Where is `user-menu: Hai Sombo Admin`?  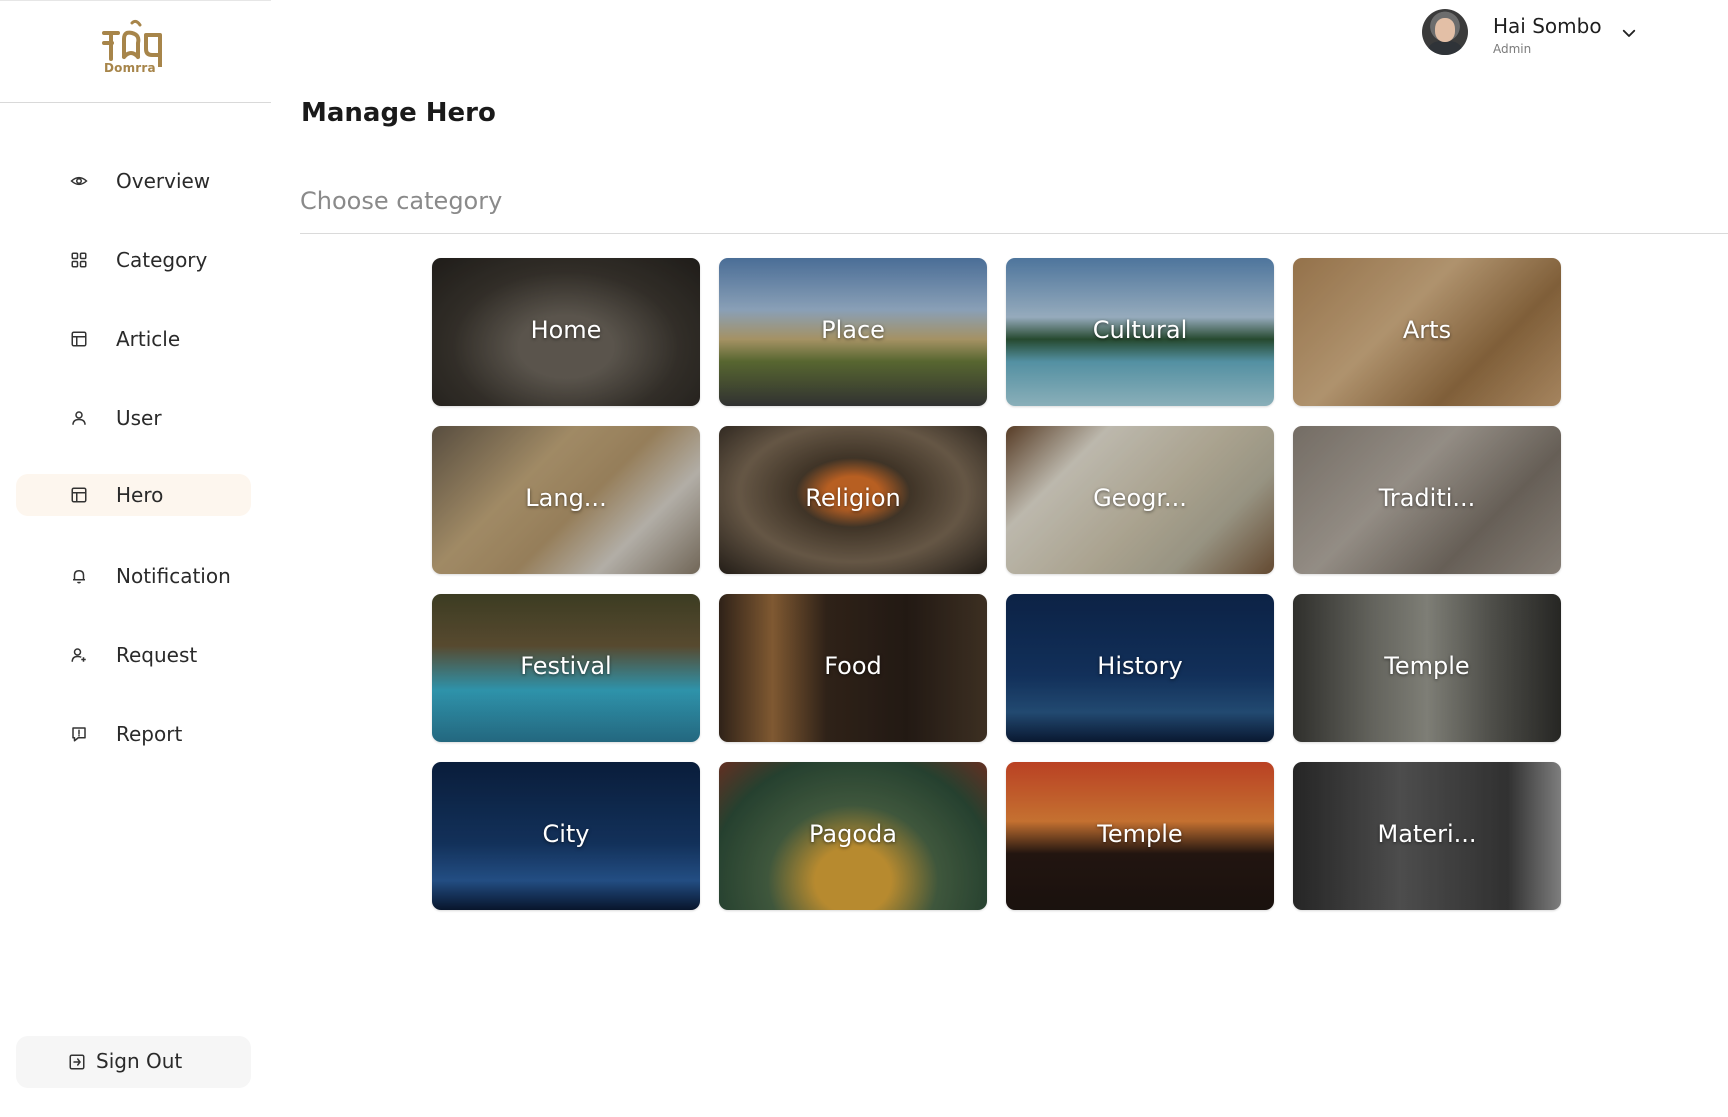 user-menu: Hai Sombo Admin is located at coordinates (1535, 36).